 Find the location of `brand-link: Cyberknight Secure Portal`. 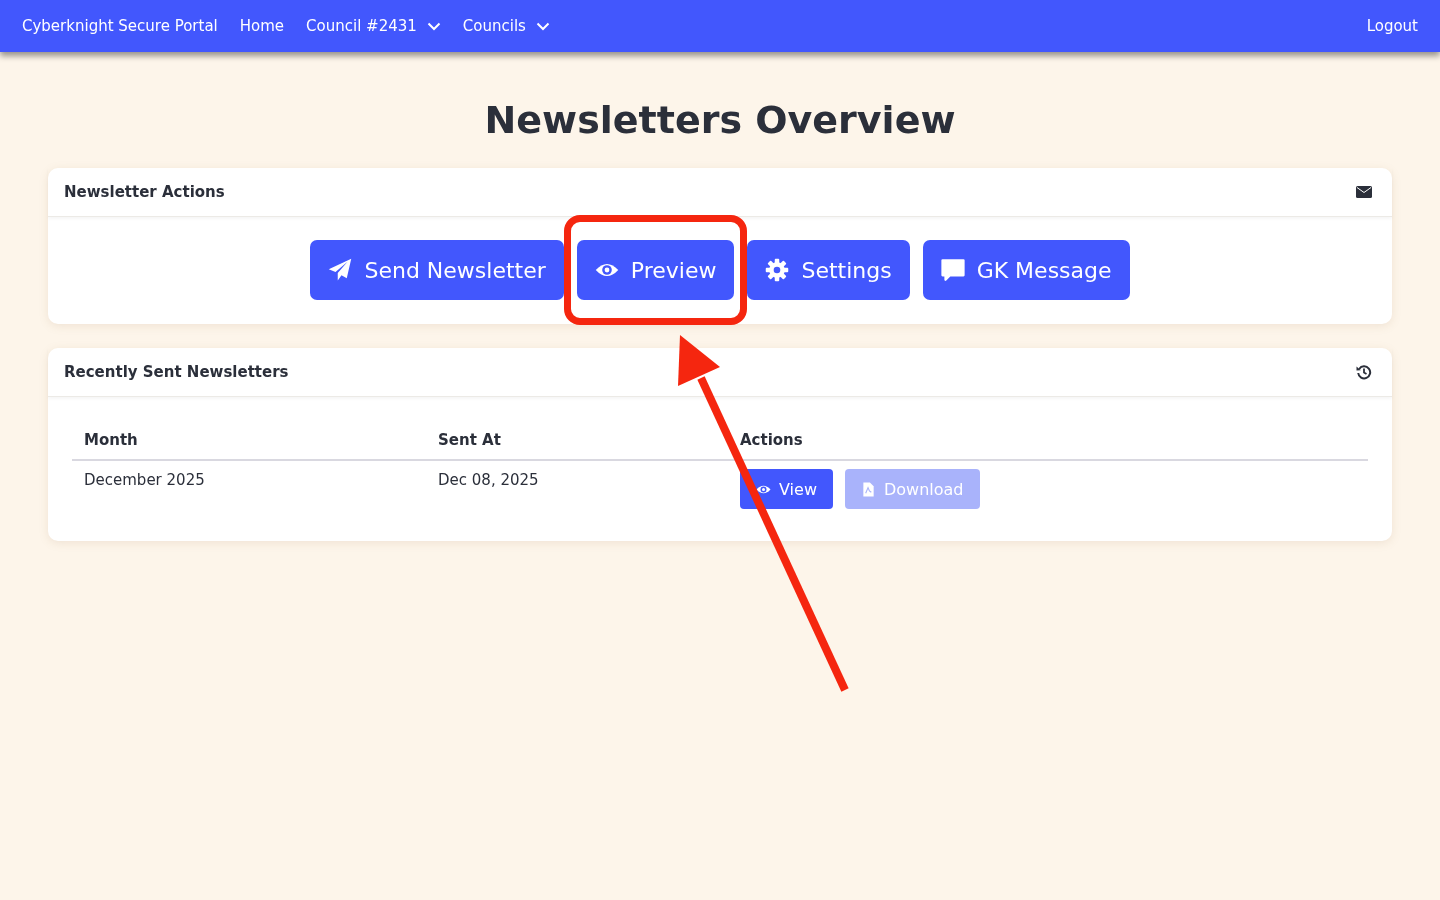

brand-link: Cyberknight Secure Portal is located at coordinates (120, 26).